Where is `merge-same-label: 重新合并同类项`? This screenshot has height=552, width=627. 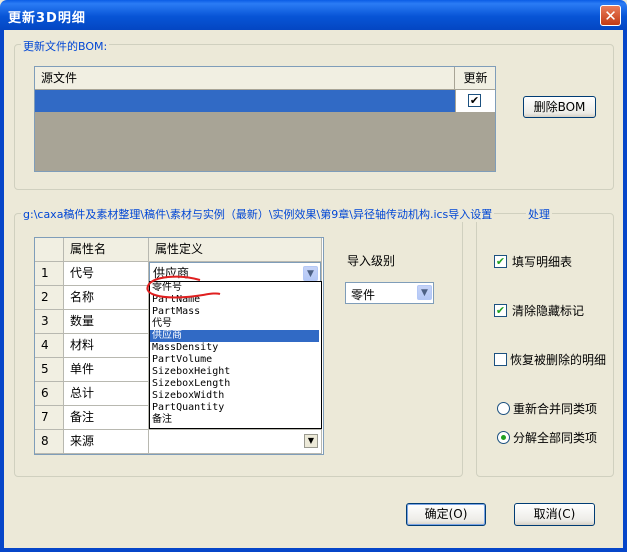 merge-same-label: 重新合并同类项 is located at coordinates (555, 408).